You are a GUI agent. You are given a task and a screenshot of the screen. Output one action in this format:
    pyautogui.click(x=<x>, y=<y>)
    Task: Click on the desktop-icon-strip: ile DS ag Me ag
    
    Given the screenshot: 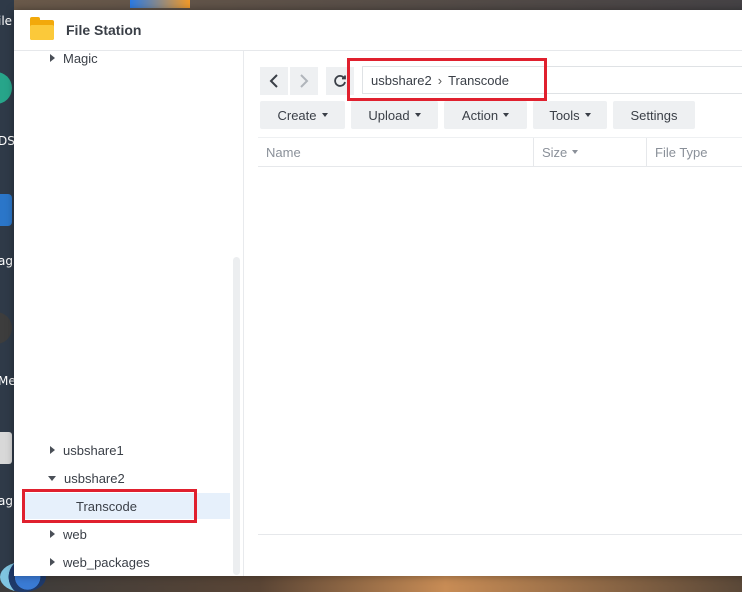 What is the action you would take?
    pyautogui.click(x=8, y=296)
    